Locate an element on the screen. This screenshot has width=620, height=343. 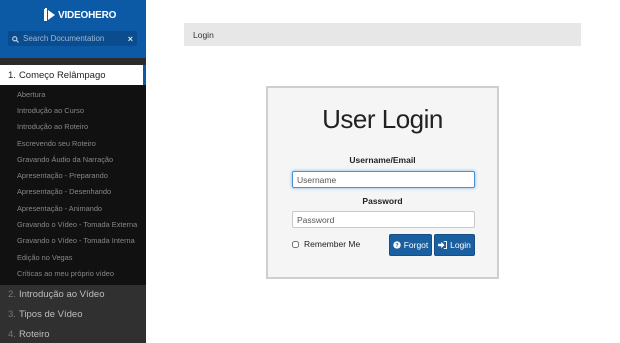
sidebar-item-apresentacao-animando: Apresentação - Animando is located at coordinates (73, 208).